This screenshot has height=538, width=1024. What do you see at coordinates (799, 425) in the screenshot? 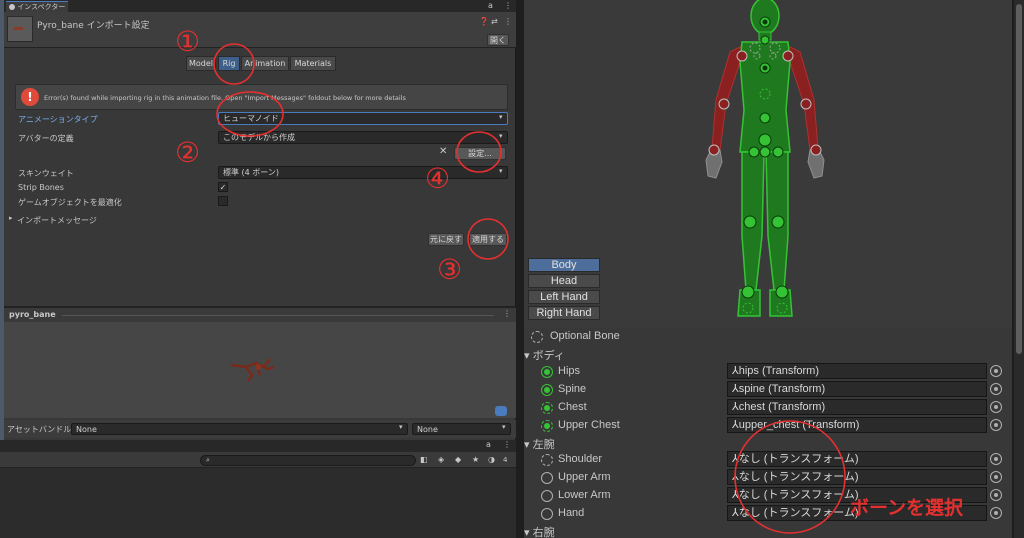
I see `bone-field-value: upper_chest (Transform)` at bounding box center [799, 425].